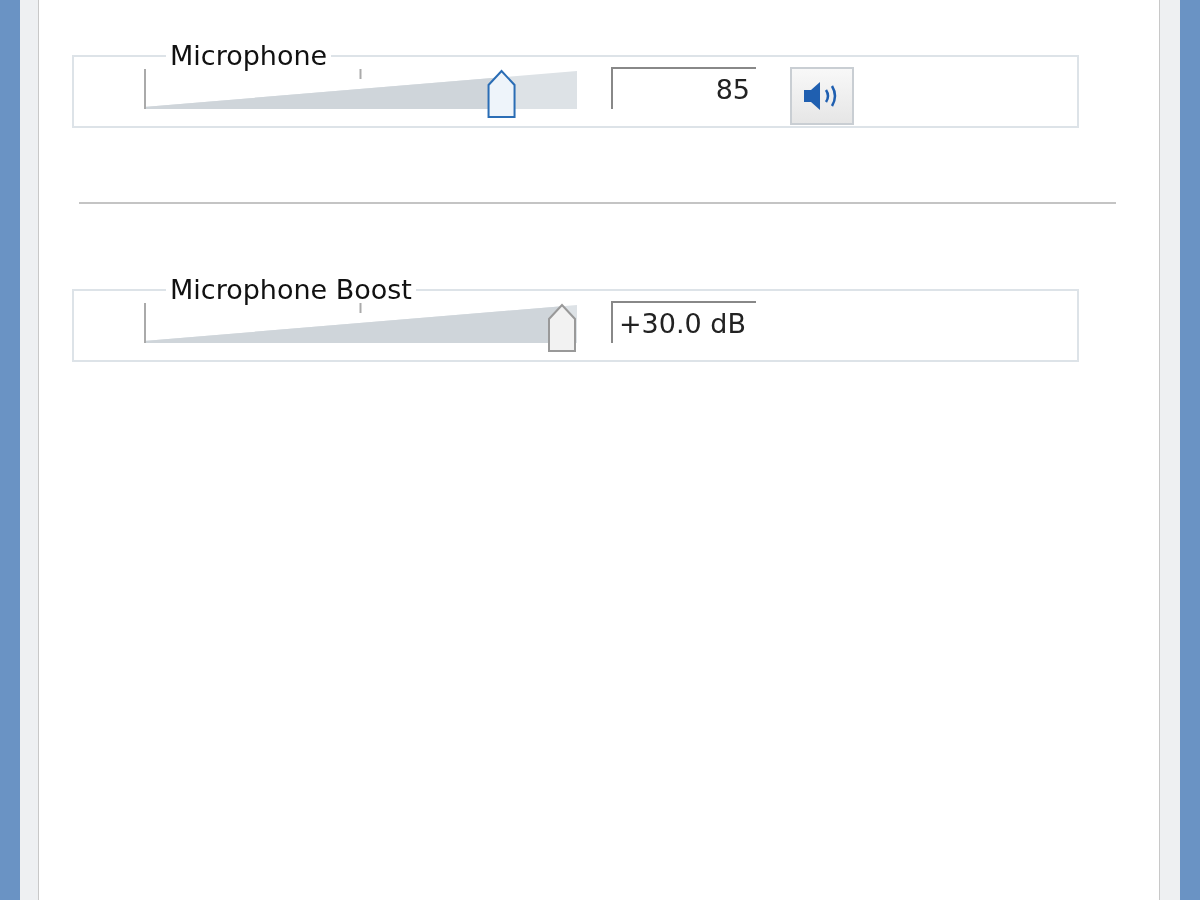 The image size is (1200, 900). I want to click on group-label: Microphone Boost, so click(291, 289).